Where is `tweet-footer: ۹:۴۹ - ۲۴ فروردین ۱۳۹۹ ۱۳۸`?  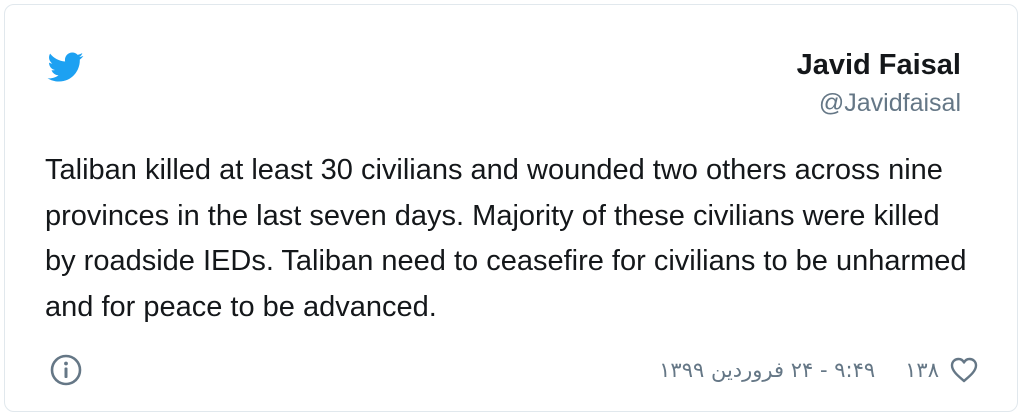
tweet-footer: ۹:۴۹ - ۲۴ فروردین ۱۳۹۹ ۱۳۸ is located at coordinates (819, 370).